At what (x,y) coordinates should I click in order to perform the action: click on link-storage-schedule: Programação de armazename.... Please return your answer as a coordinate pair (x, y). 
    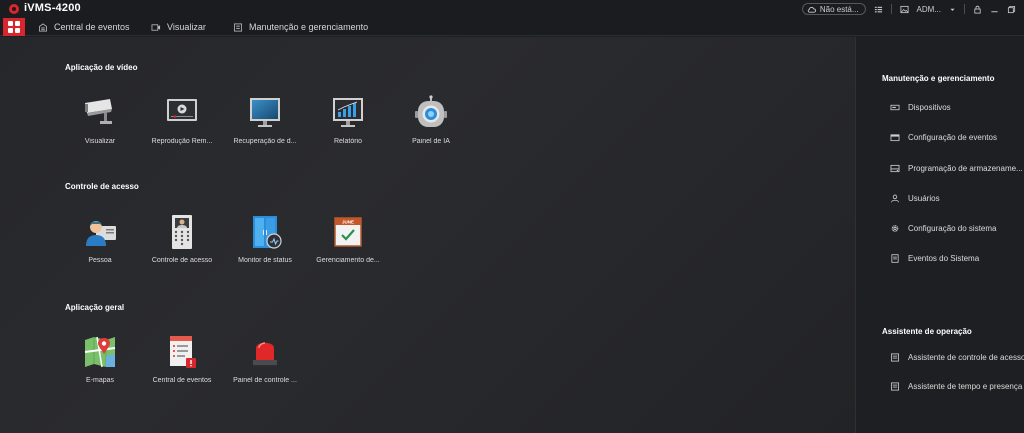
    Looking at the image, I should click on (956, 168).